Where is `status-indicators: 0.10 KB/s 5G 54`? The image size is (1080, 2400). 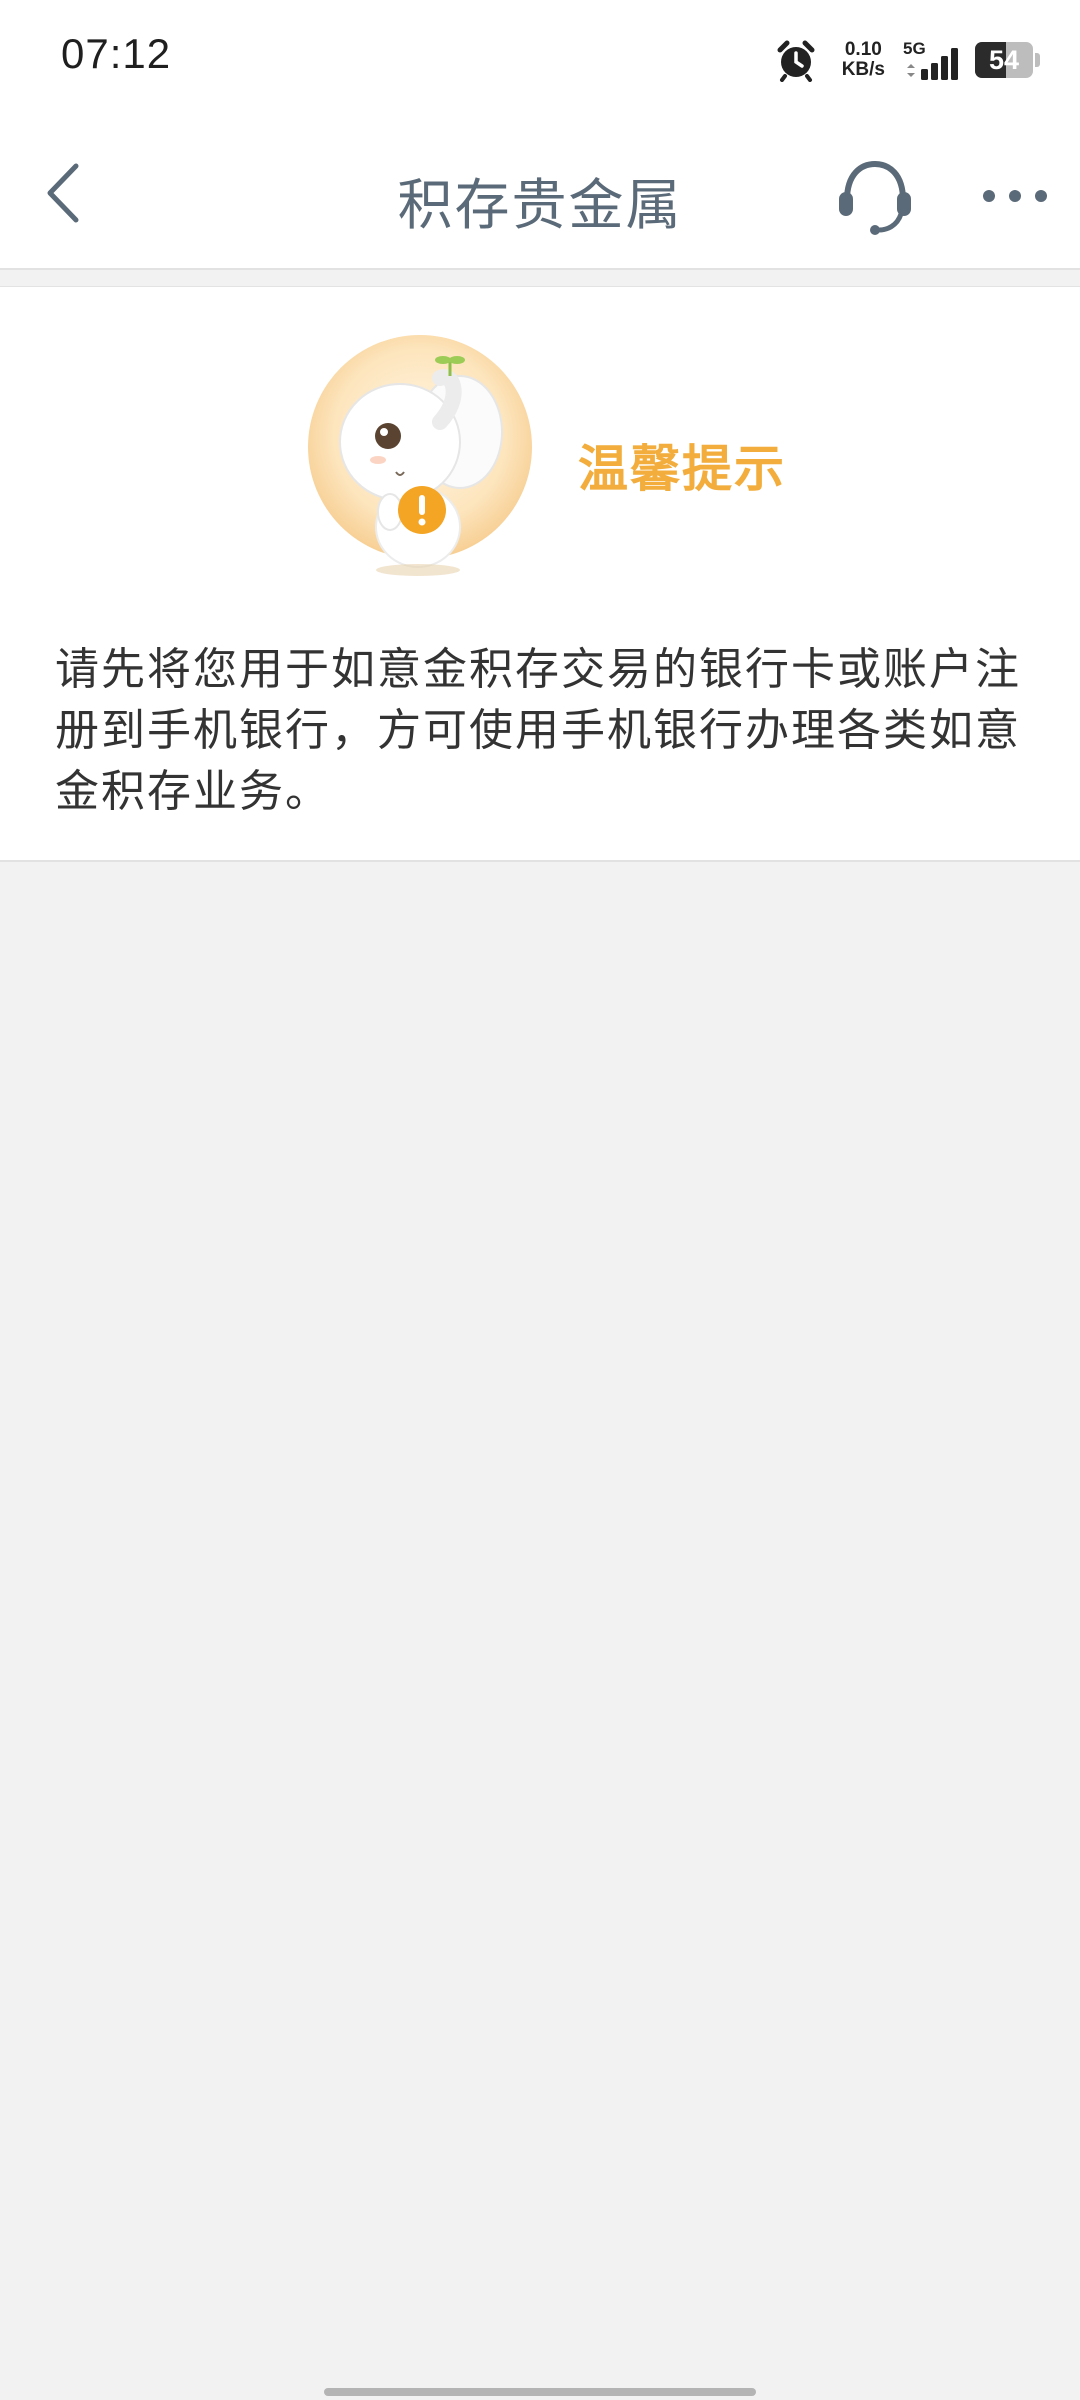 status-indicators: 0.10 KB/s 5G 54 is located at coordinates (907, 60).